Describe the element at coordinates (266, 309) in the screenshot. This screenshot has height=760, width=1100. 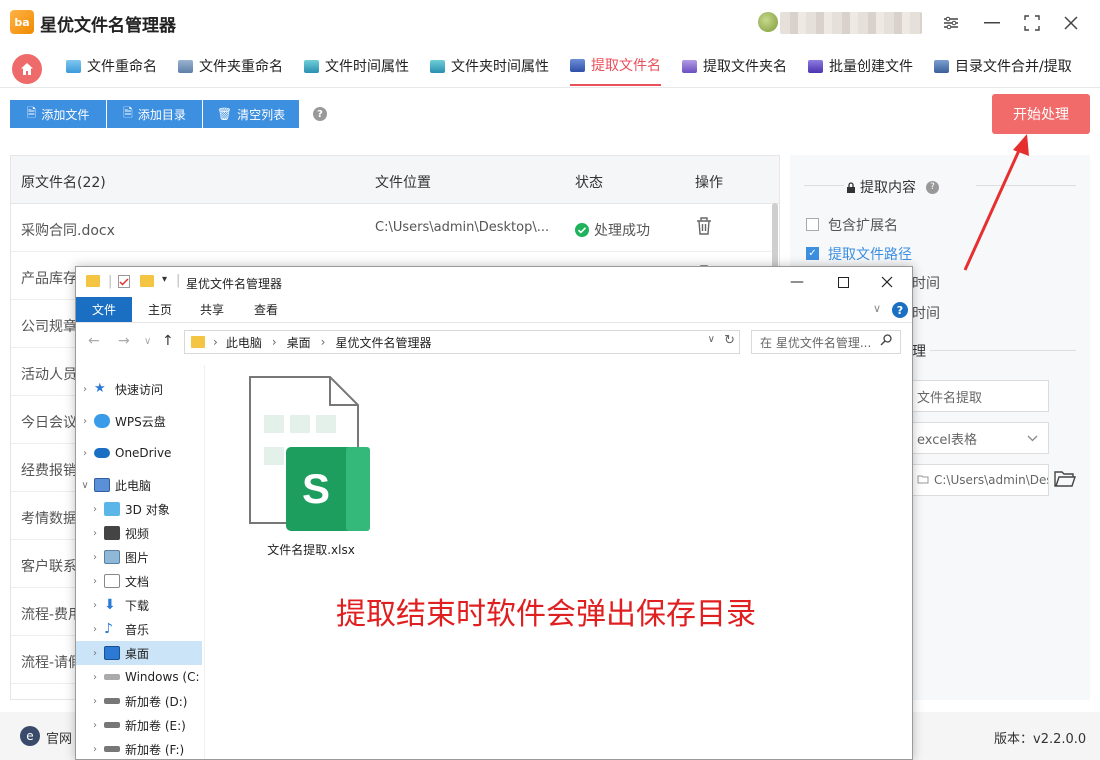
I see `ribbon-tab-view: 查看` at that location.